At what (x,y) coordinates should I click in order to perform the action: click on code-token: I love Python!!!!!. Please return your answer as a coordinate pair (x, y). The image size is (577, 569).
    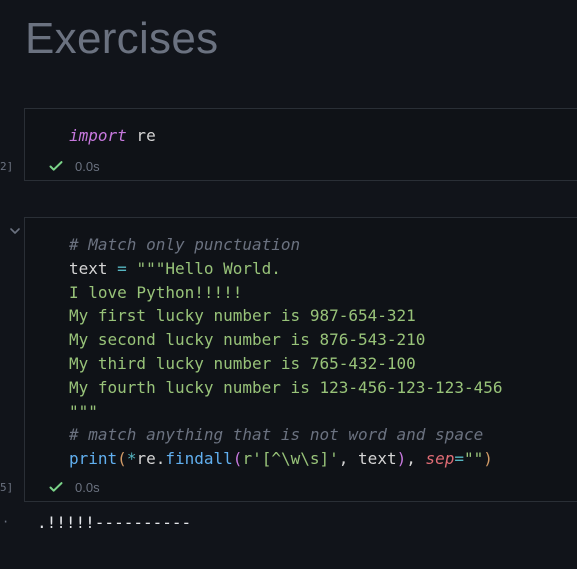
    Looking at the image, I should click on (156, 292).